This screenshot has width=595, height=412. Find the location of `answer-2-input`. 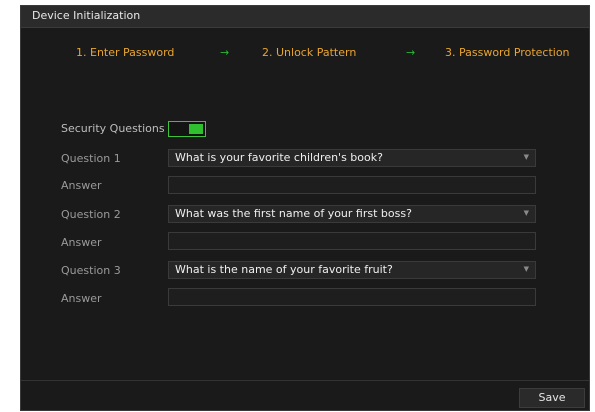

answer-2-input is located at coordinates (352, 241).